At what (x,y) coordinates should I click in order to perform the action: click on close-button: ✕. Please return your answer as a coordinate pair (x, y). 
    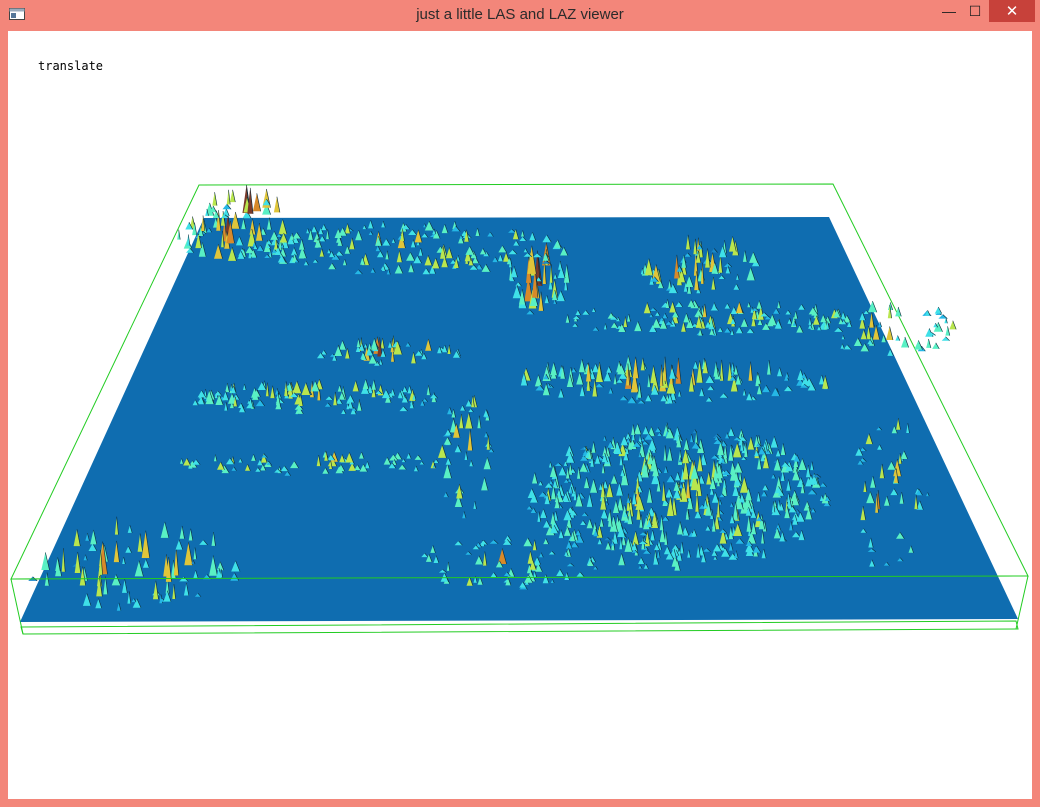
    Looking at the image, I should click on (1012, 11).